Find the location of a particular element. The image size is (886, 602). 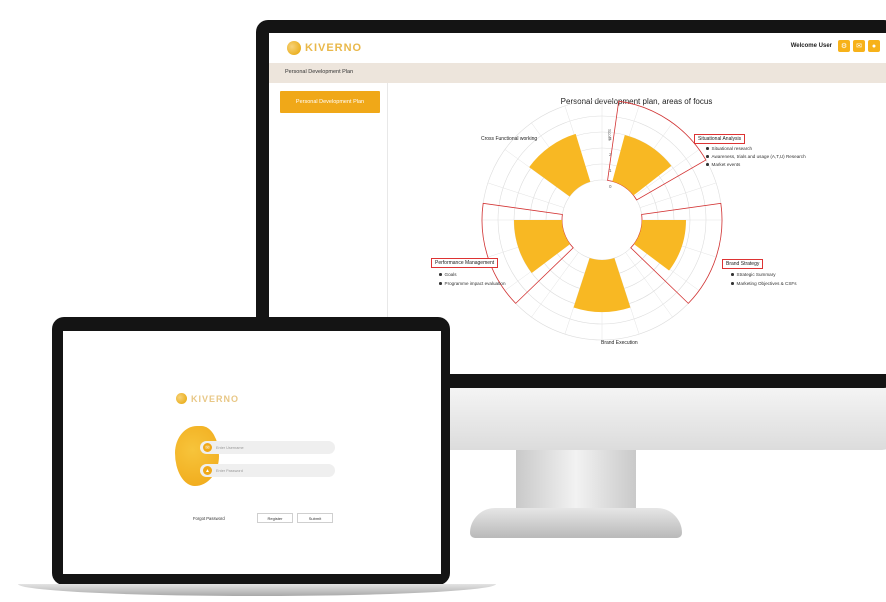

tick-label: 0 is located at coordinates (610, 186).